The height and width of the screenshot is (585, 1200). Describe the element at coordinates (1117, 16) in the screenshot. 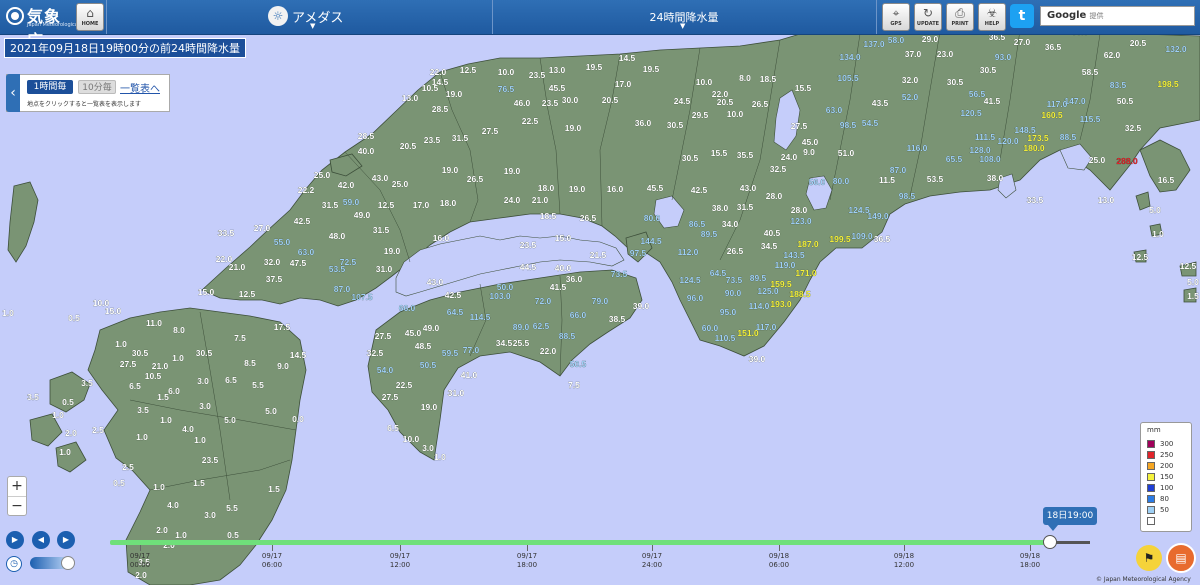

I see `search-input: Google 提供` at that location.